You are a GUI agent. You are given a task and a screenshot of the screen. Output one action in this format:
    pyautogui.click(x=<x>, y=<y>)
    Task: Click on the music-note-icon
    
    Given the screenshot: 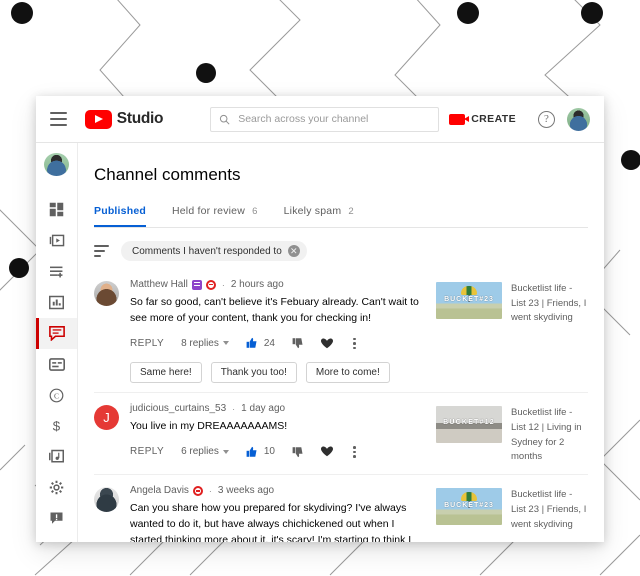 What is the action you would take?
    pyautogui.click(x=56, y=456)
    